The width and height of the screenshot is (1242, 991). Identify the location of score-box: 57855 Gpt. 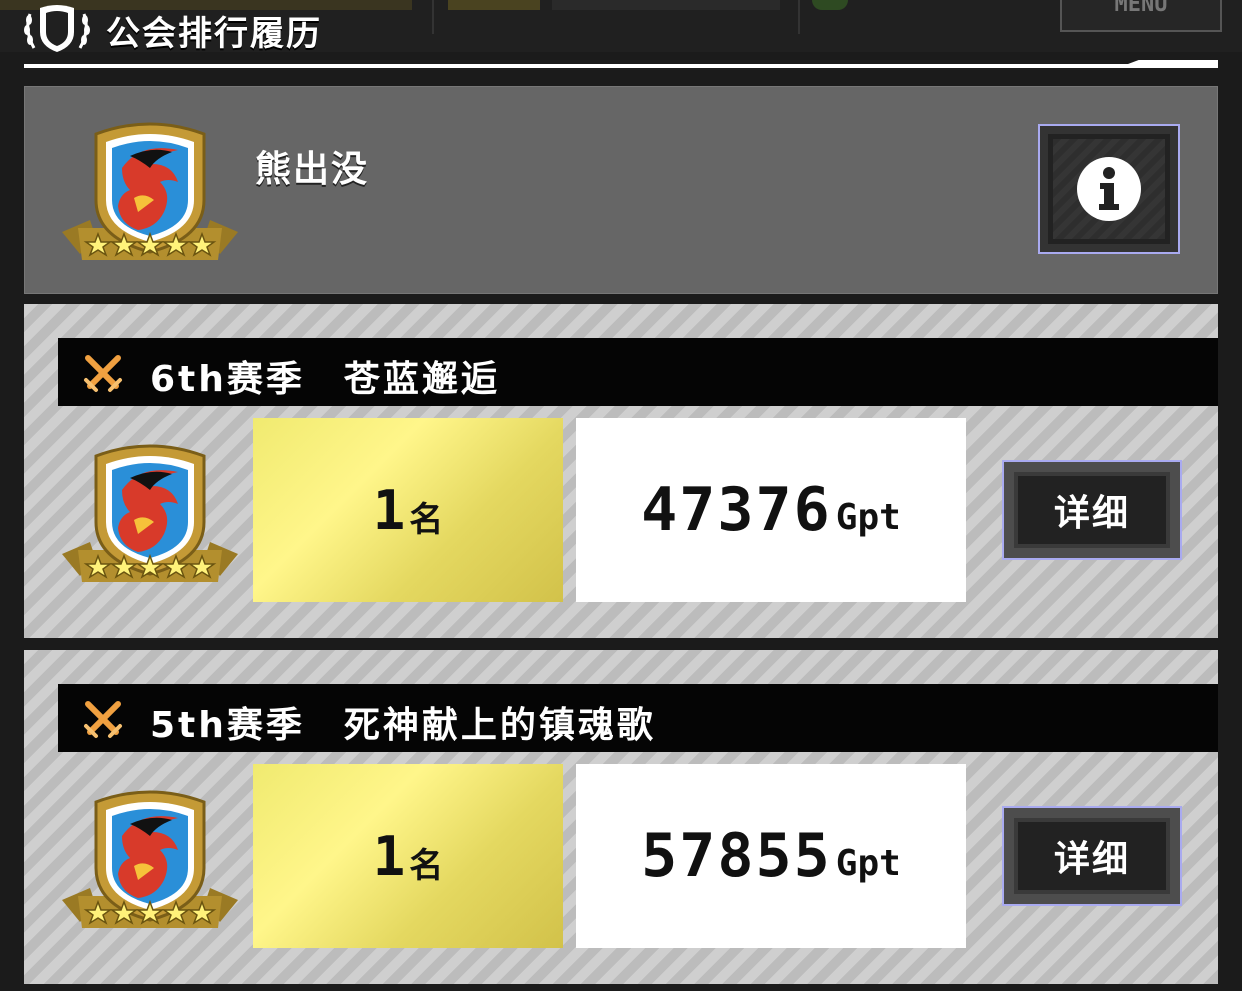
(771, 856).